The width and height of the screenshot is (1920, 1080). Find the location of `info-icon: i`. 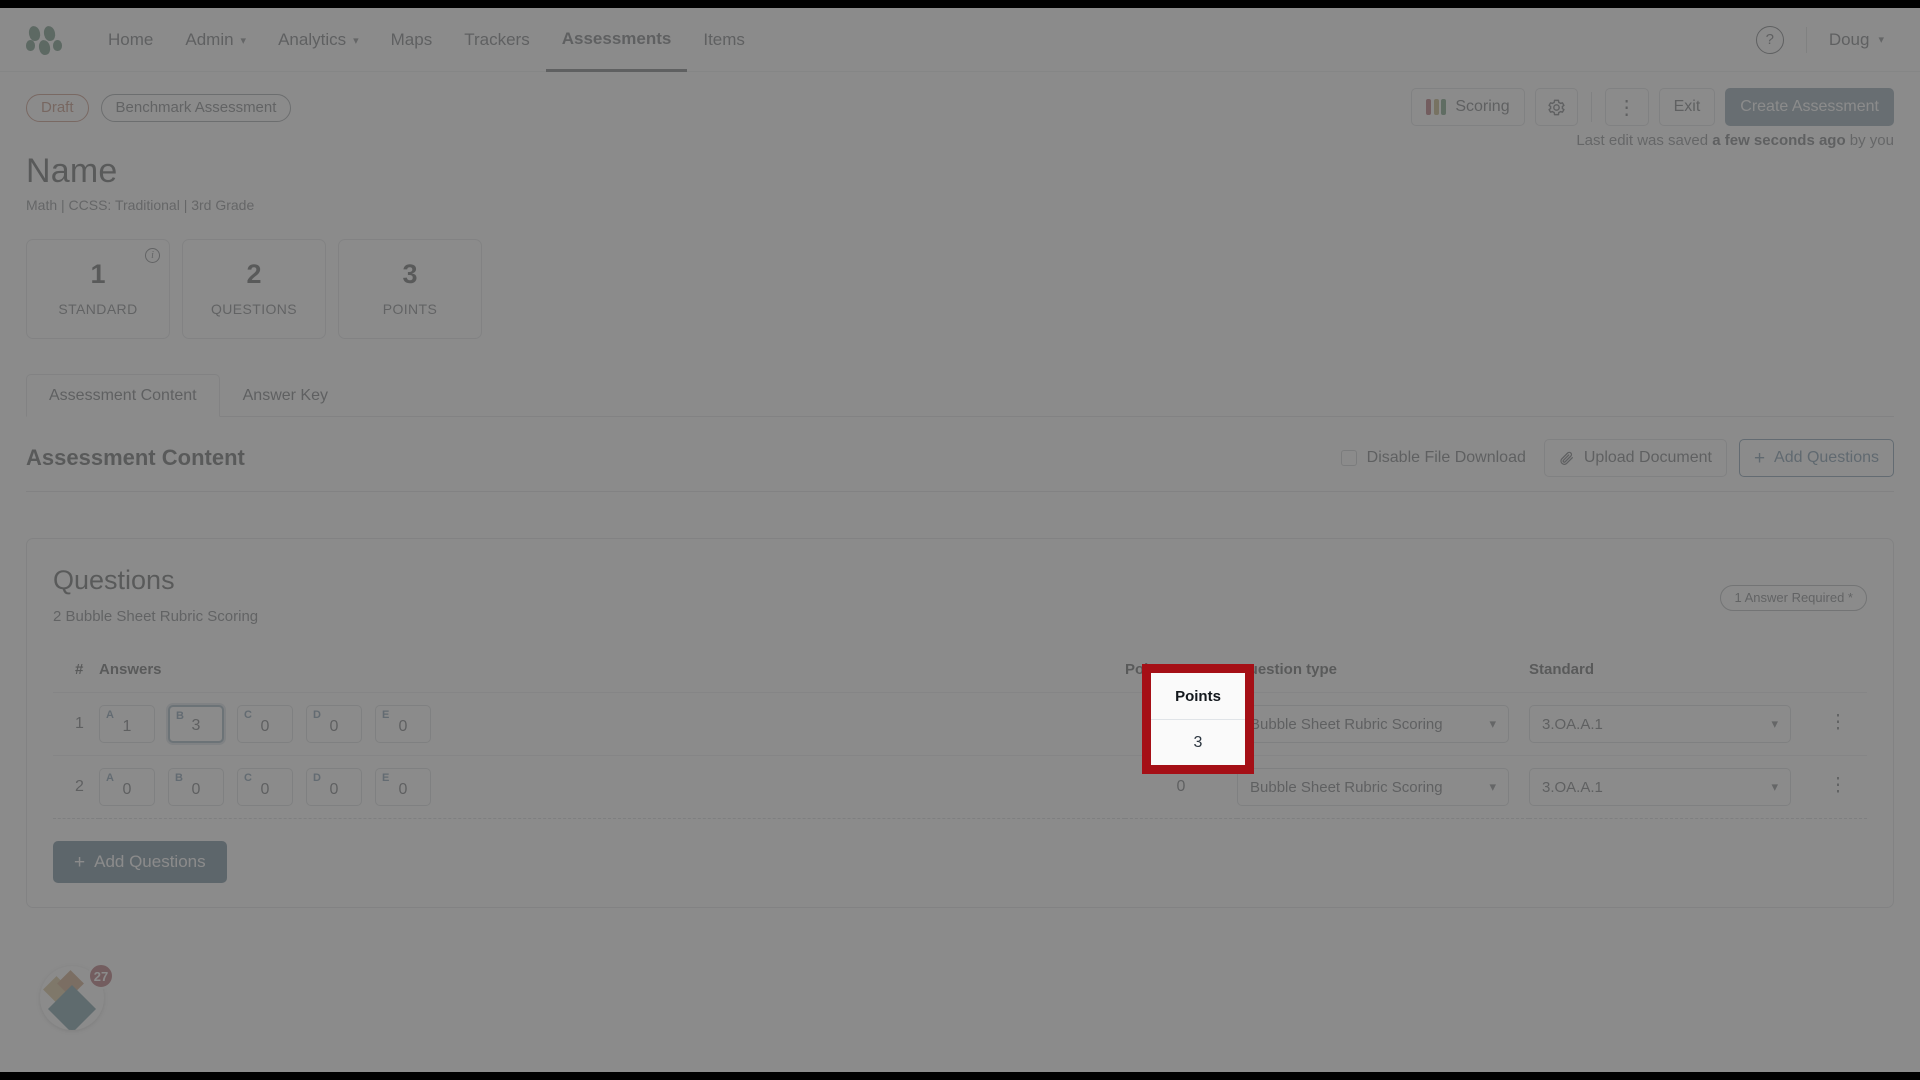

info-icon: i is located at coordinates (152, 255).